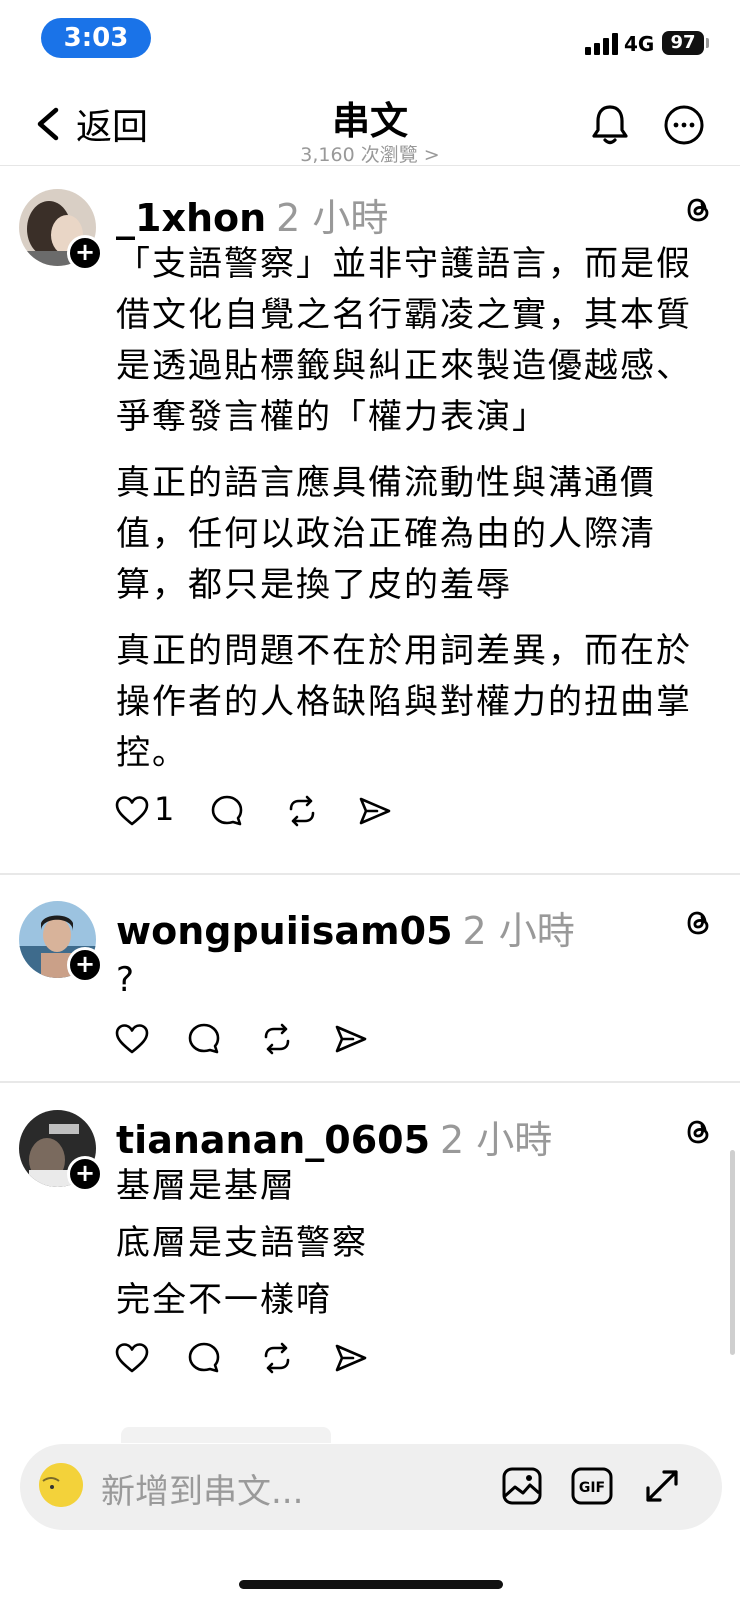 The height and width of the screenshot is (1602, 740). What do you see at coordinates (639, 44) in the screenshot?
I see `network-label: 4G` at bounding box center [639, 44].